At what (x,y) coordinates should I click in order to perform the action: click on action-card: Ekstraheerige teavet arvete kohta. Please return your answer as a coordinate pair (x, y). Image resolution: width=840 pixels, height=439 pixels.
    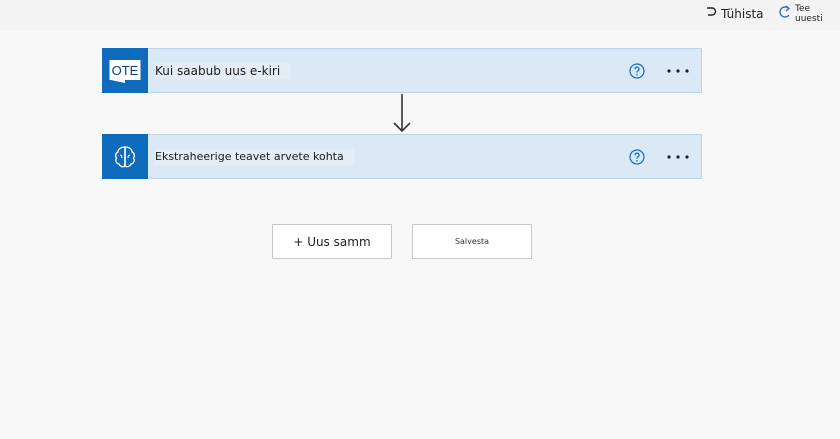
    Looking at the image, I should click on (402, 156).